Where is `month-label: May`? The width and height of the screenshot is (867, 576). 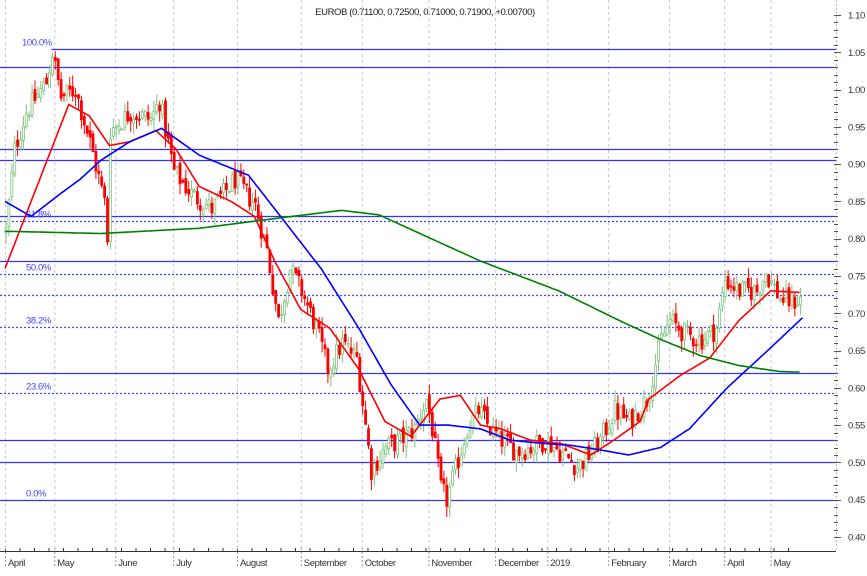 month-label: May is located at coordinates (782, 563).